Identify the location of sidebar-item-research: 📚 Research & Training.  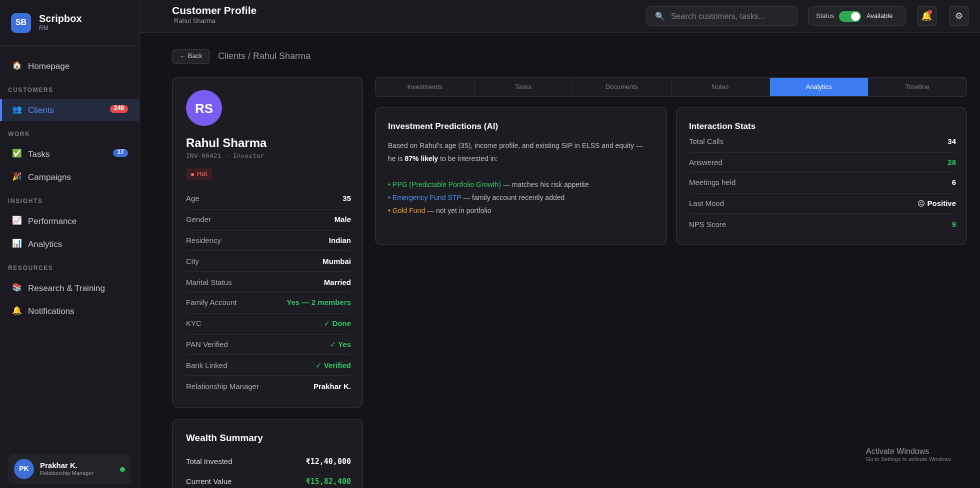
(69, 288).